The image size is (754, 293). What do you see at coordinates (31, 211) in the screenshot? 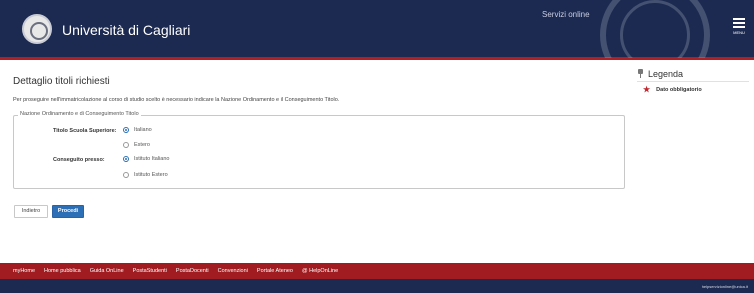
I see `back-button: Indietro` at bounding box center [31, 211].